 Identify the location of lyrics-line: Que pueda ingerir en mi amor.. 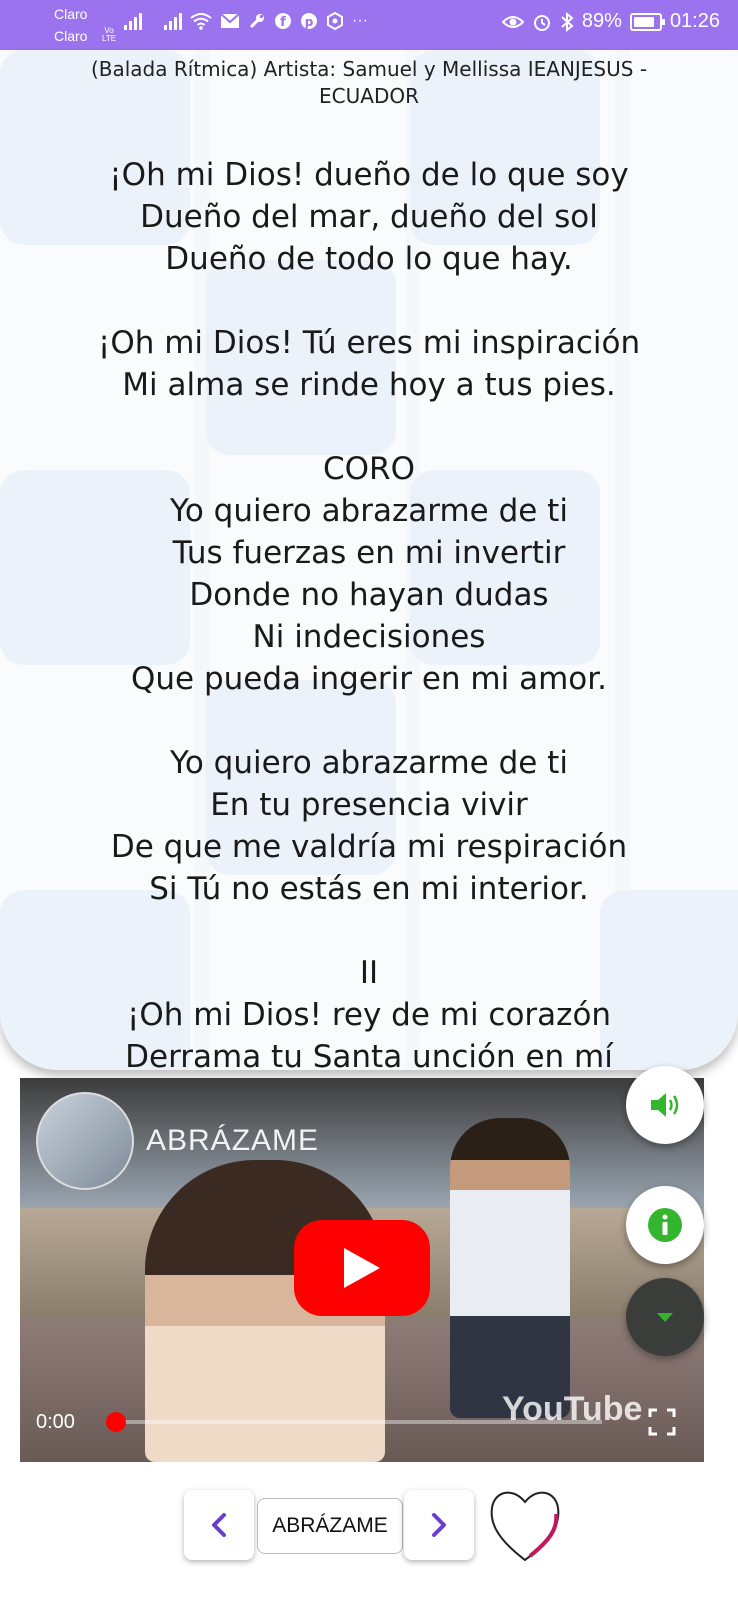
(369, 679).